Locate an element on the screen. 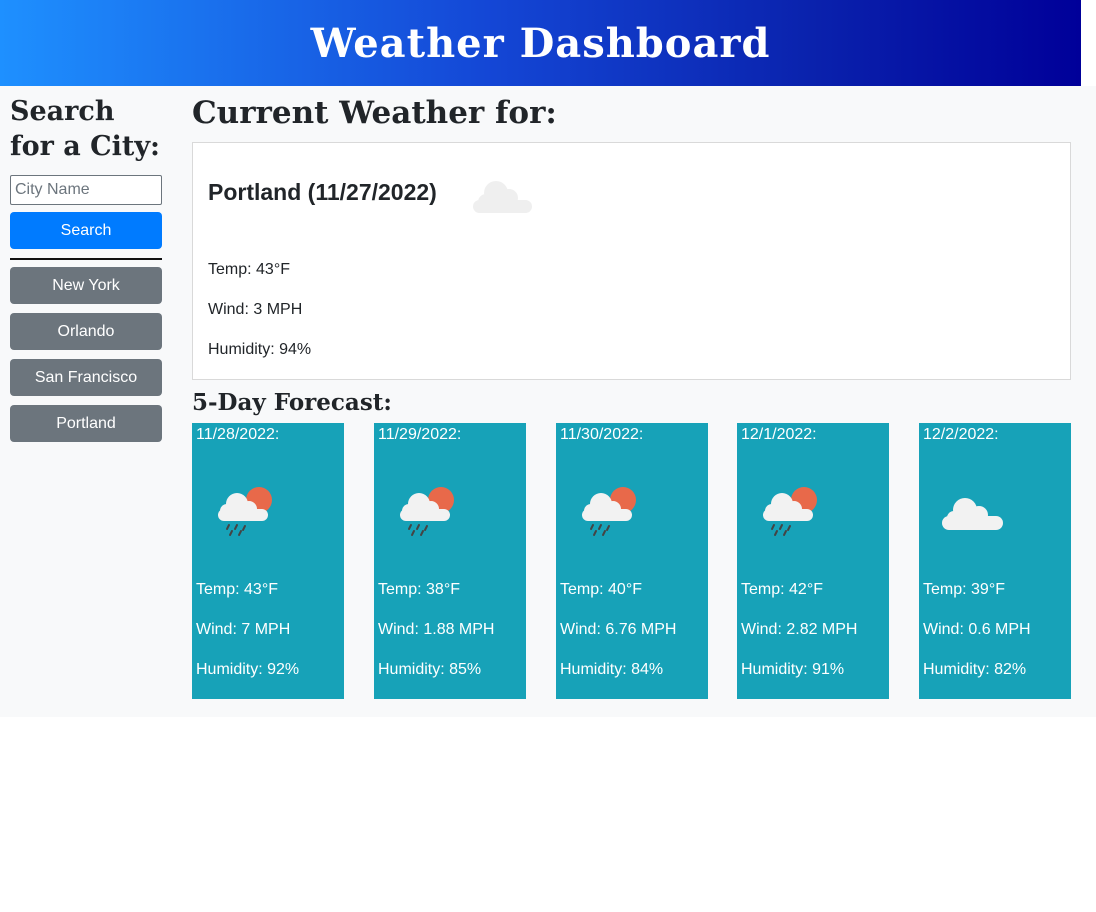 The width and height of the screenshot is (1096, 912). forecast-temp: Temp: 43°F is located at coordinates (237, 589).